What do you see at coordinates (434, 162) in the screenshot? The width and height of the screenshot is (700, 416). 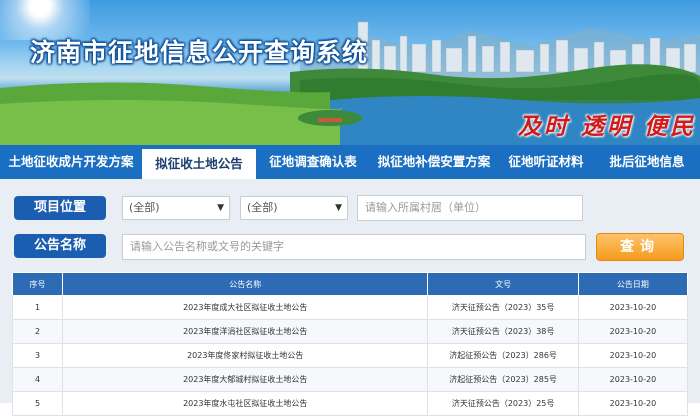 I see `nav-item-compensation-plan: 拟征地补偿安置方案` at bounding box center [434, 162].